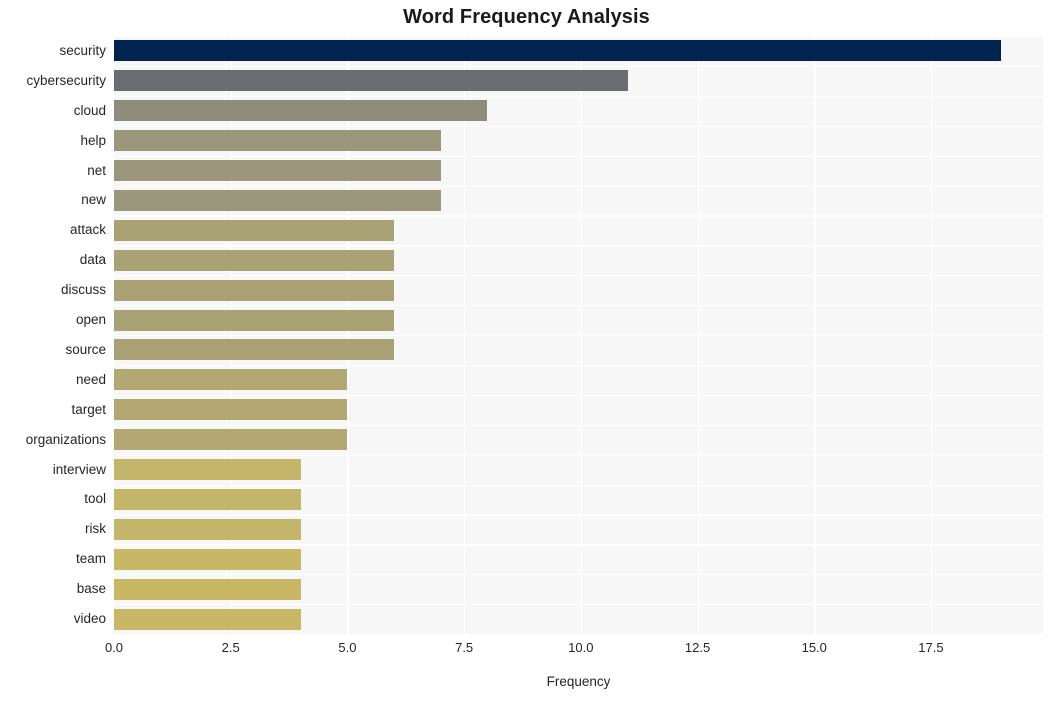 The height and width of the screenshot is (701, 1053). Describe the element at coordinates (90, 559) in the screenshot. I see `y-tick-label-team: team` at that location.